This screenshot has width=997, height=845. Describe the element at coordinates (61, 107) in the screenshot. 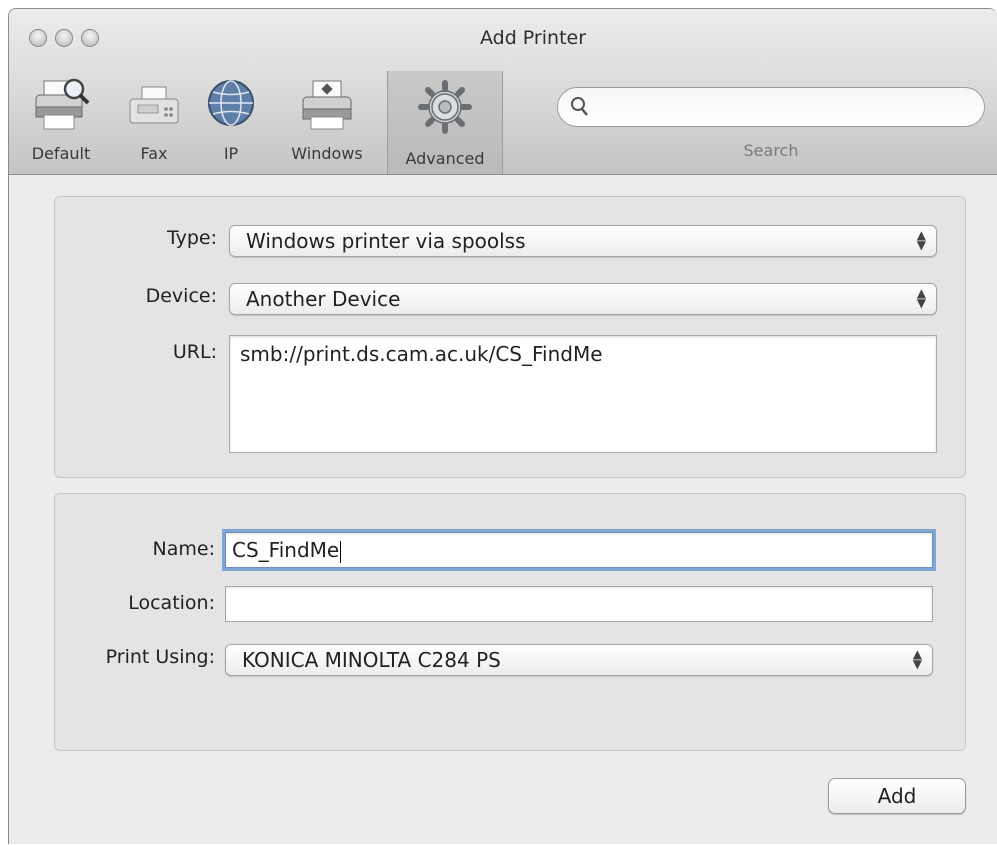

I see `default-printer-icon` at that location.